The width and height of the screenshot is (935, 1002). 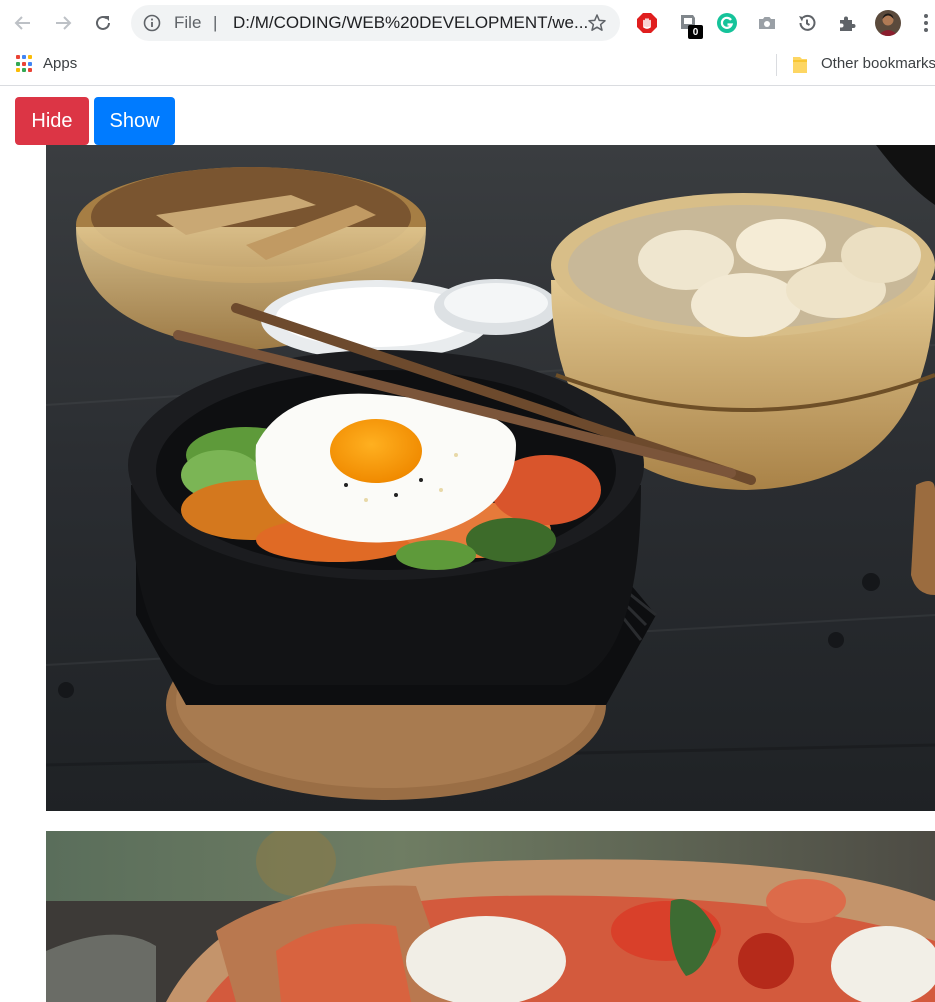 I want to click on profile-avatar, so click(x=888, y=23).